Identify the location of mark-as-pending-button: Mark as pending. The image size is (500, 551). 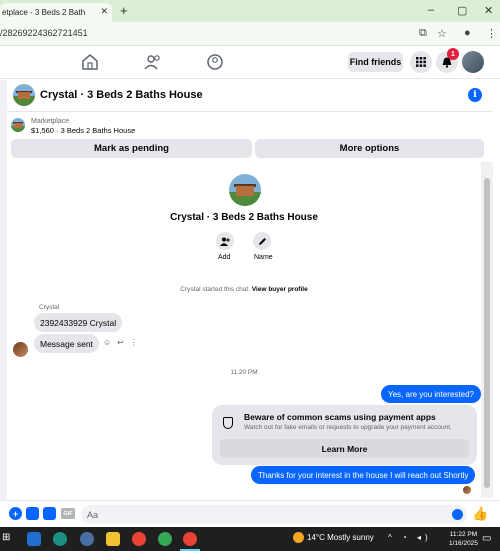
(131, 148).